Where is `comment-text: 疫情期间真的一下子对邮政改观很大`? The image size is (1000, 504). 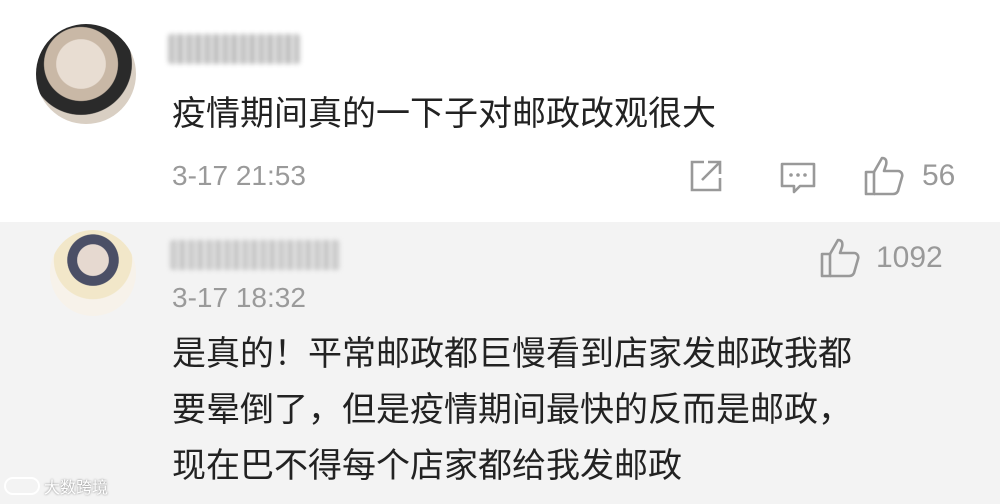 comment-text: 疫情期间真的一下子对邮政改观很大 is located at coordinates (444, 114).